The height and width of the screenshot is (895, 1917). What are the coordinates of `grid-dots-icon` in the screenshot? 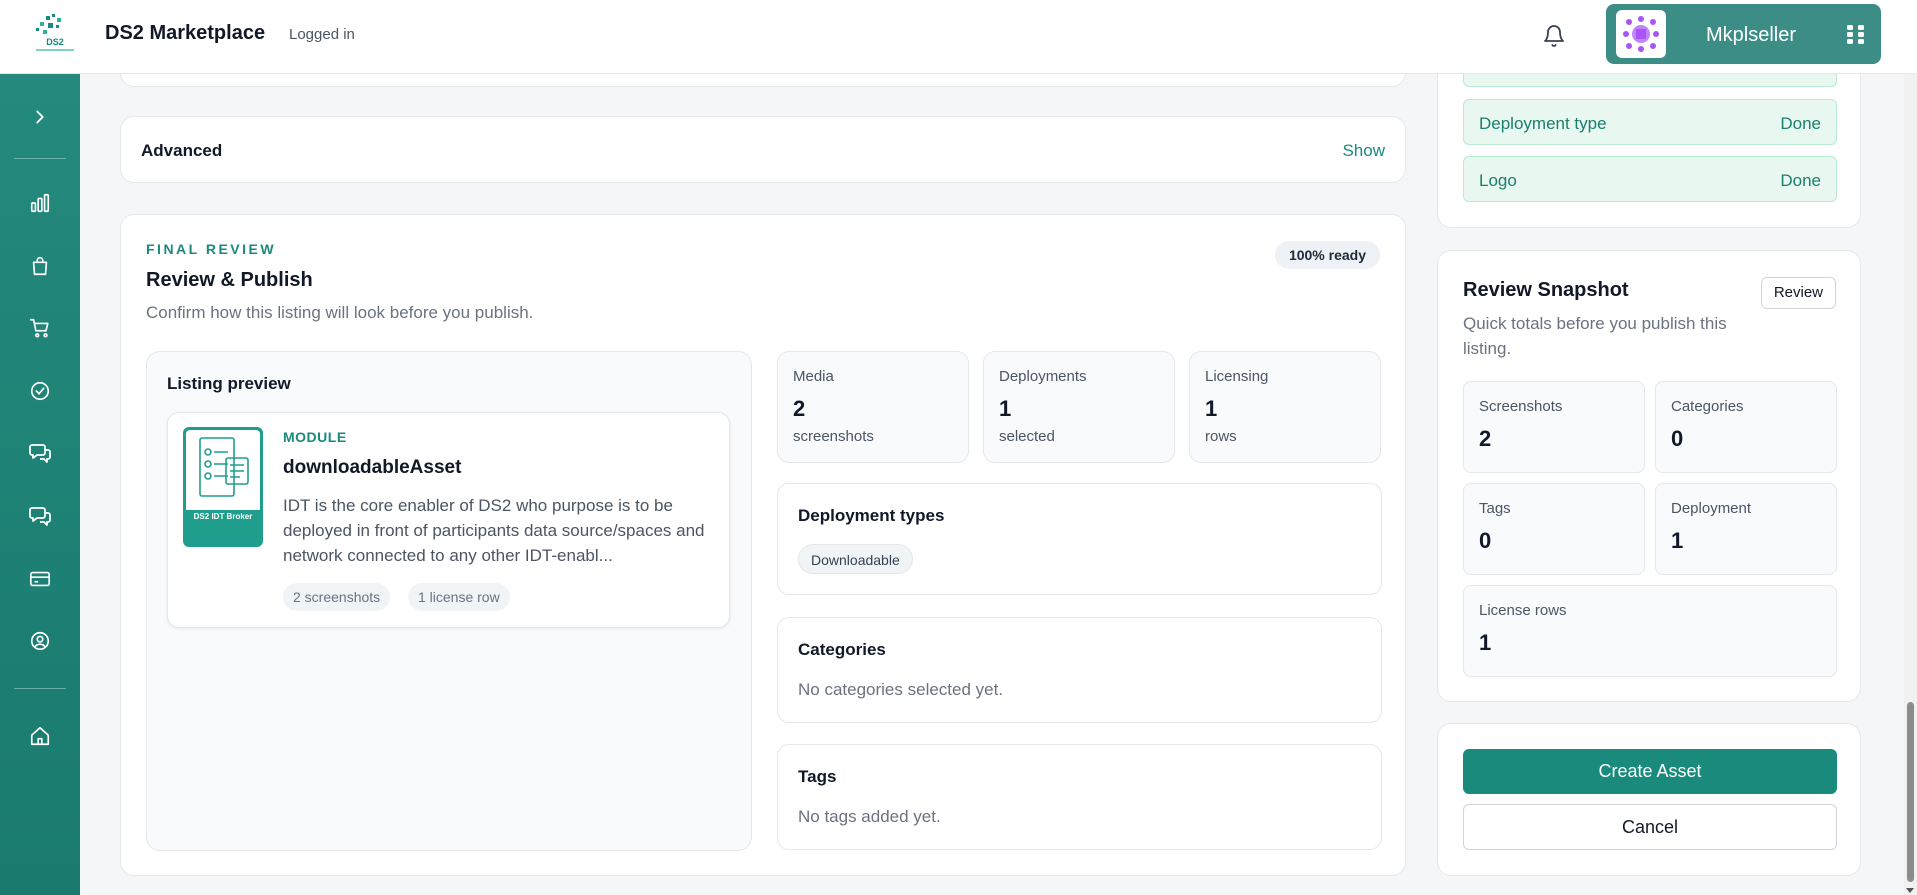 It's located at (1856, 34).